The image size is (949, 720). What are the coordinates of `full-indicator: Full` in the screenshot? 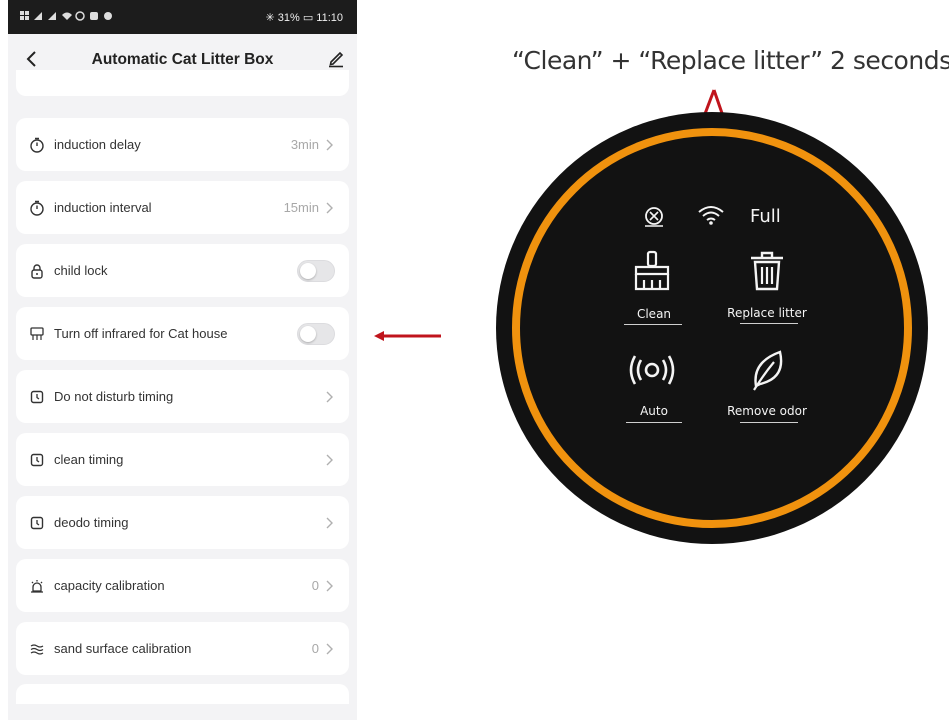 It's located at (765, 216).